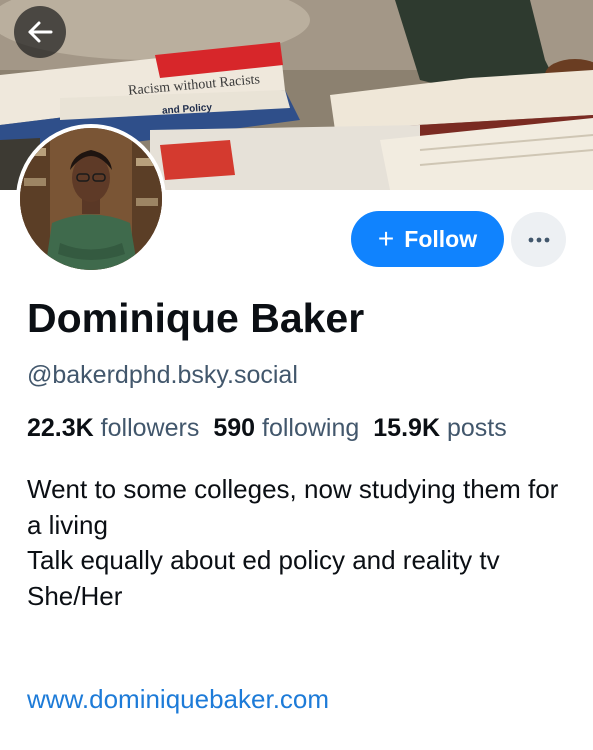  I want to click on plus-icon: +, so click(386, 238).